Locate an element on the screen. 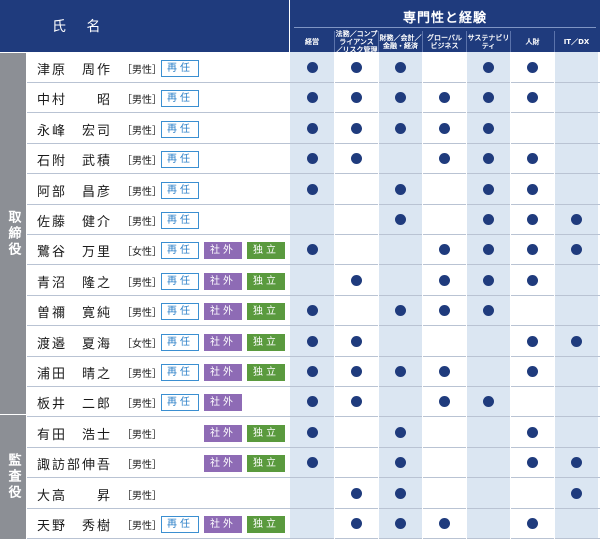  expertise-column-header: 法務／コンプライアンス ／リスク管理 is located at coordinates (356, 41).